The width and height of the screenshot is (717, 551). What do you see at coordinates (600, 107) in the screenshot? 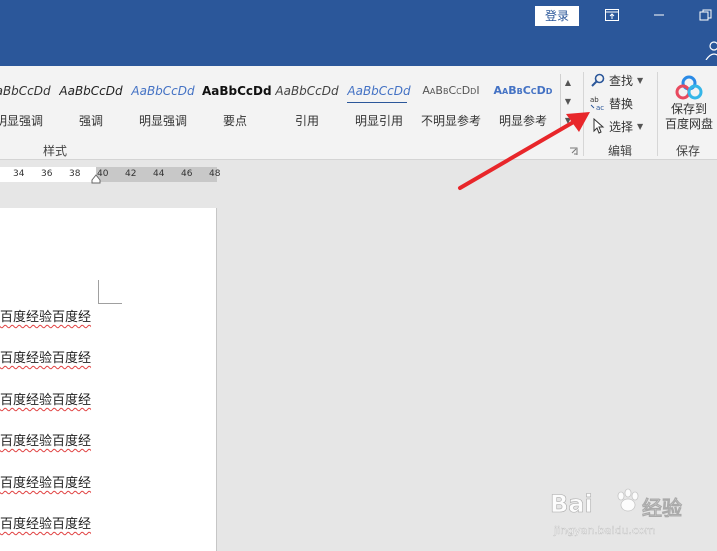
I see `svg-text: ac` at bounding box center [600, 107].